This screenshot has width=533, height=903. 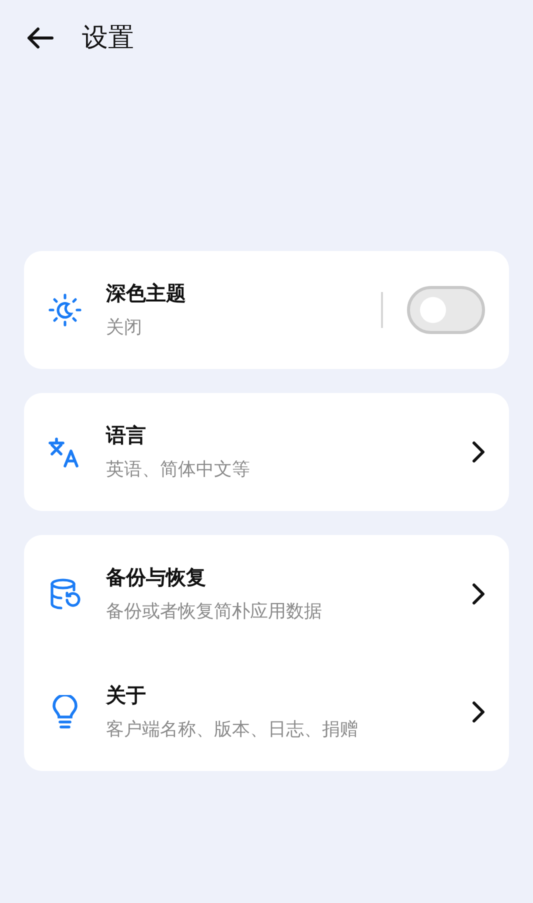 I want to click on back-arrow-icon, so click(x=40, y=38).